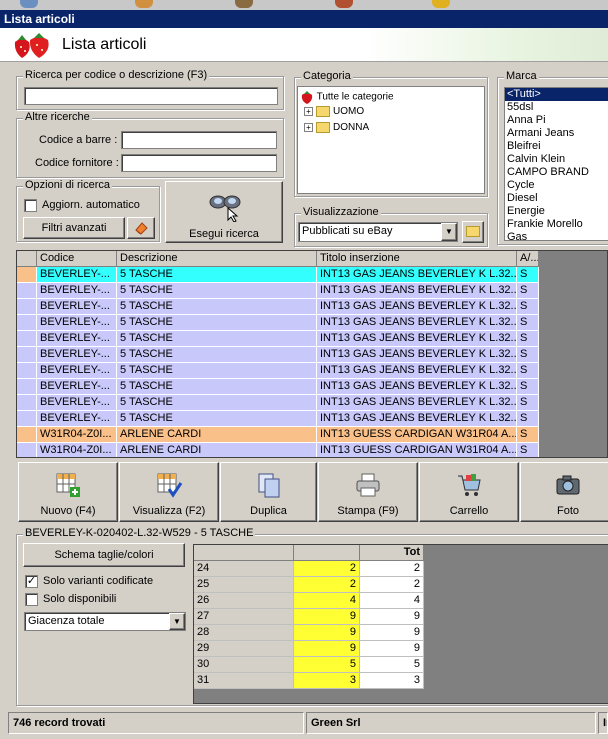 This screenshot has height=739, width=608. I want to click on brand-item: CAMPO BRAND, so click(556, 172).